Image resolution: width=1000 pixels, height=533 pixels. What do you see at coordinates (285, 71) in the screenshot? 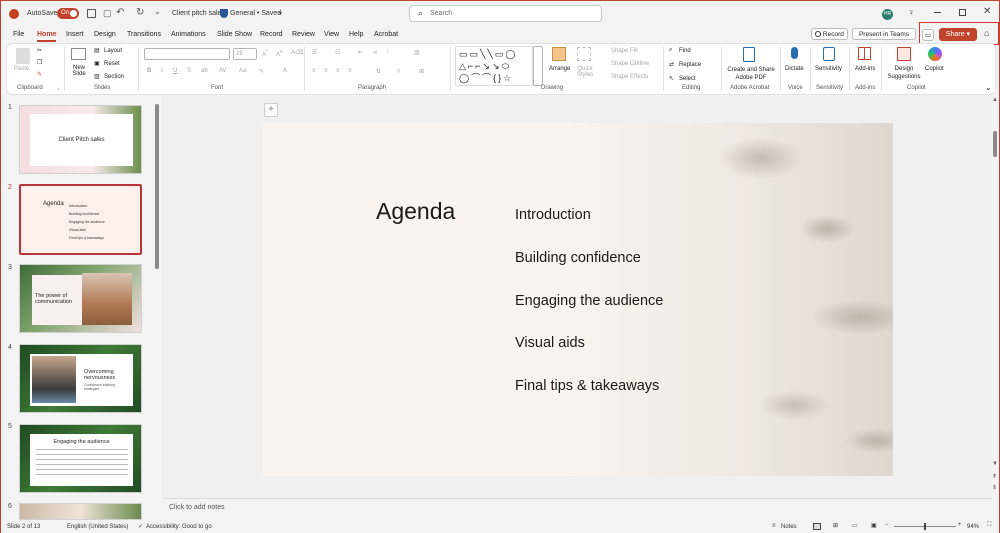
I see `font-color-icon: A` at bounding box center [285, 71].